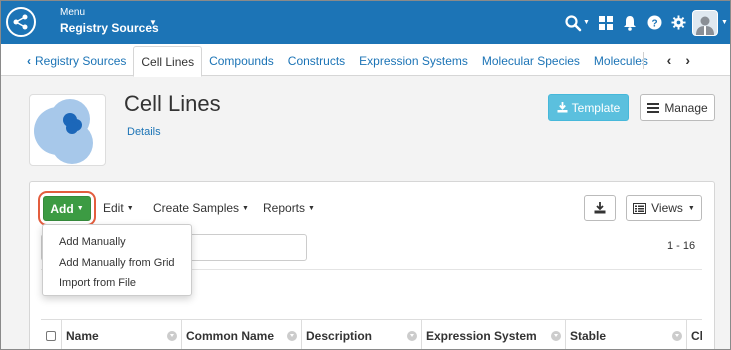  Describe the element at coordinates (643, 60) in the screenshot. I see `subnav-divider` at that location.